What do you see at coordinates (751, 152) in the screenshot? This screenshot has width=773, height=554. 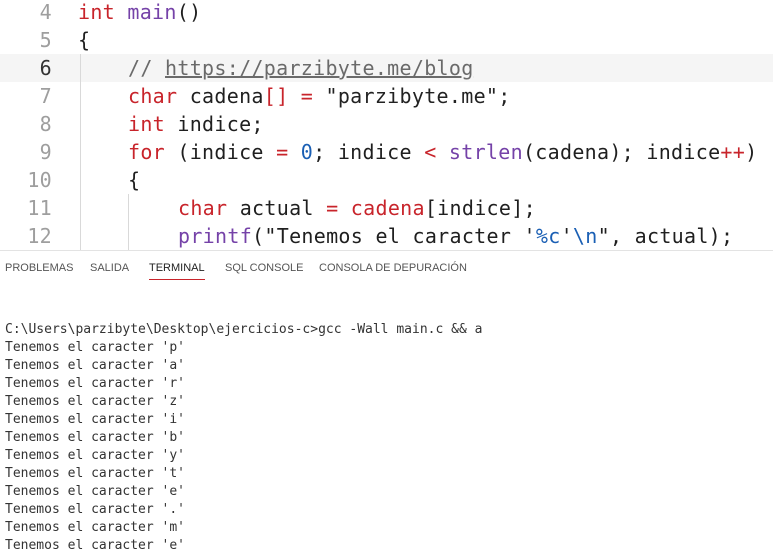 I see `code-token: )` at bounding box center [751, 152].